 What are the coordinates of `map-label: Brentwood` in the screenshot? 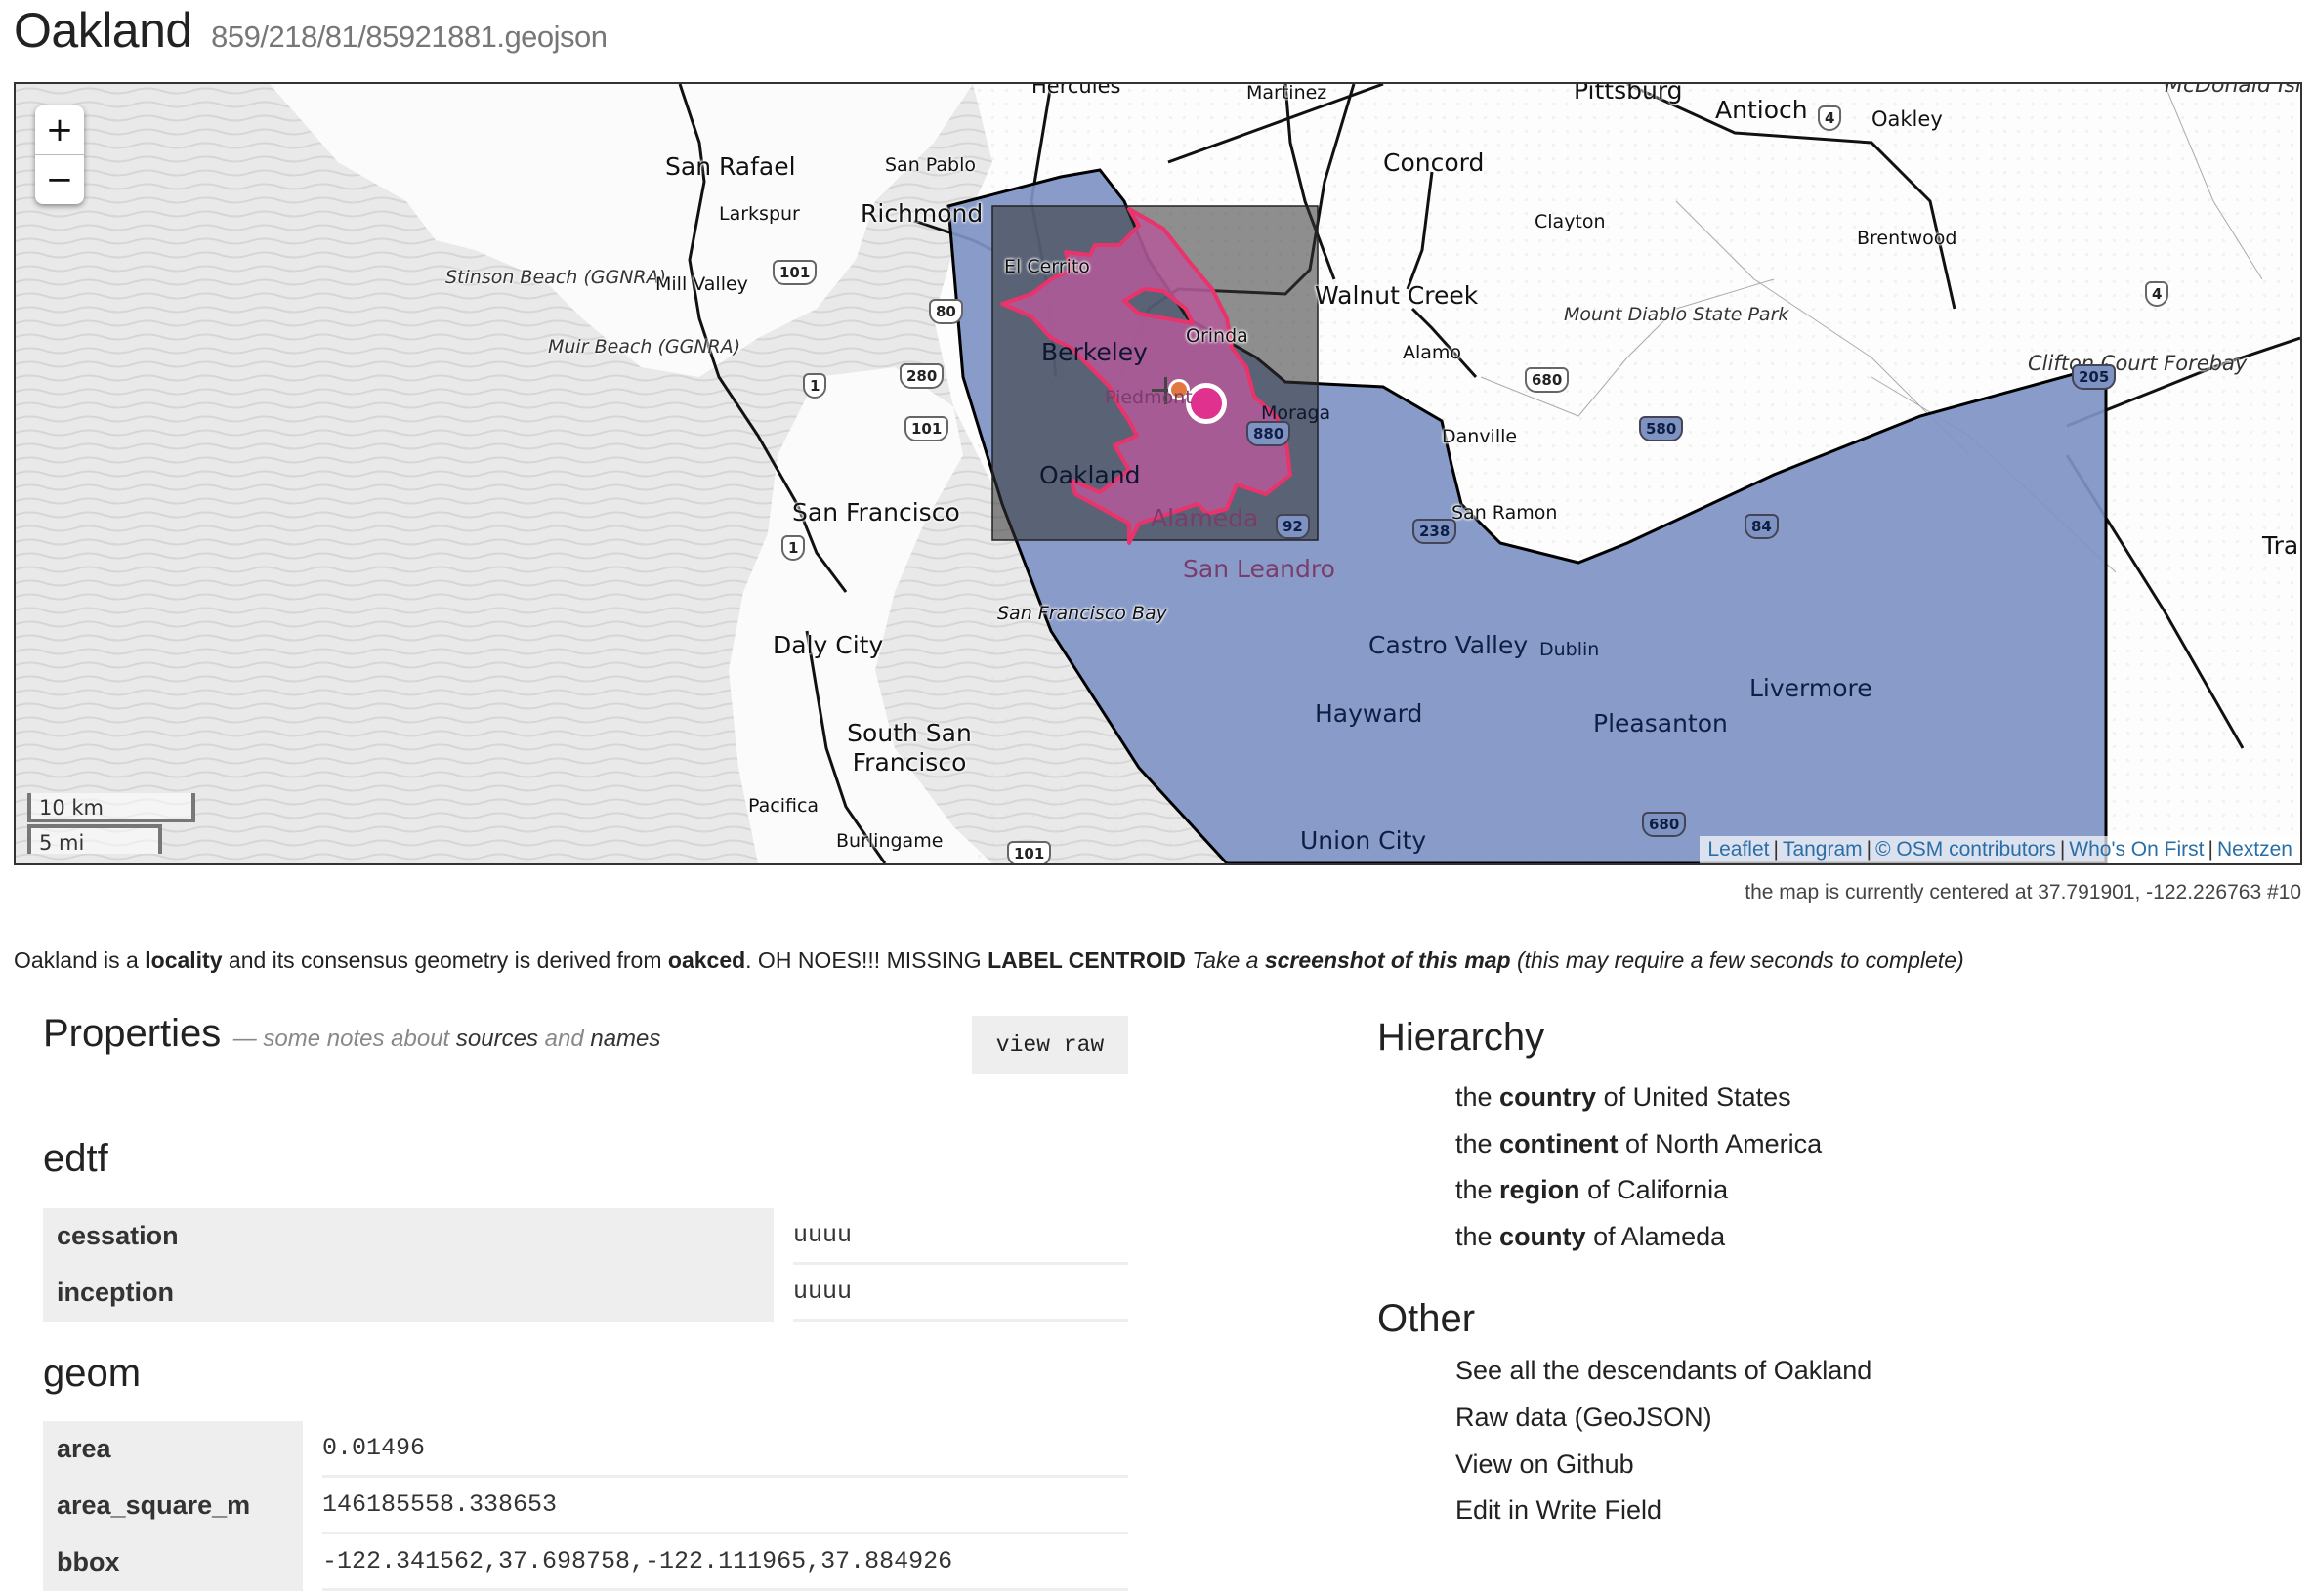 It's located at (1907, 238).